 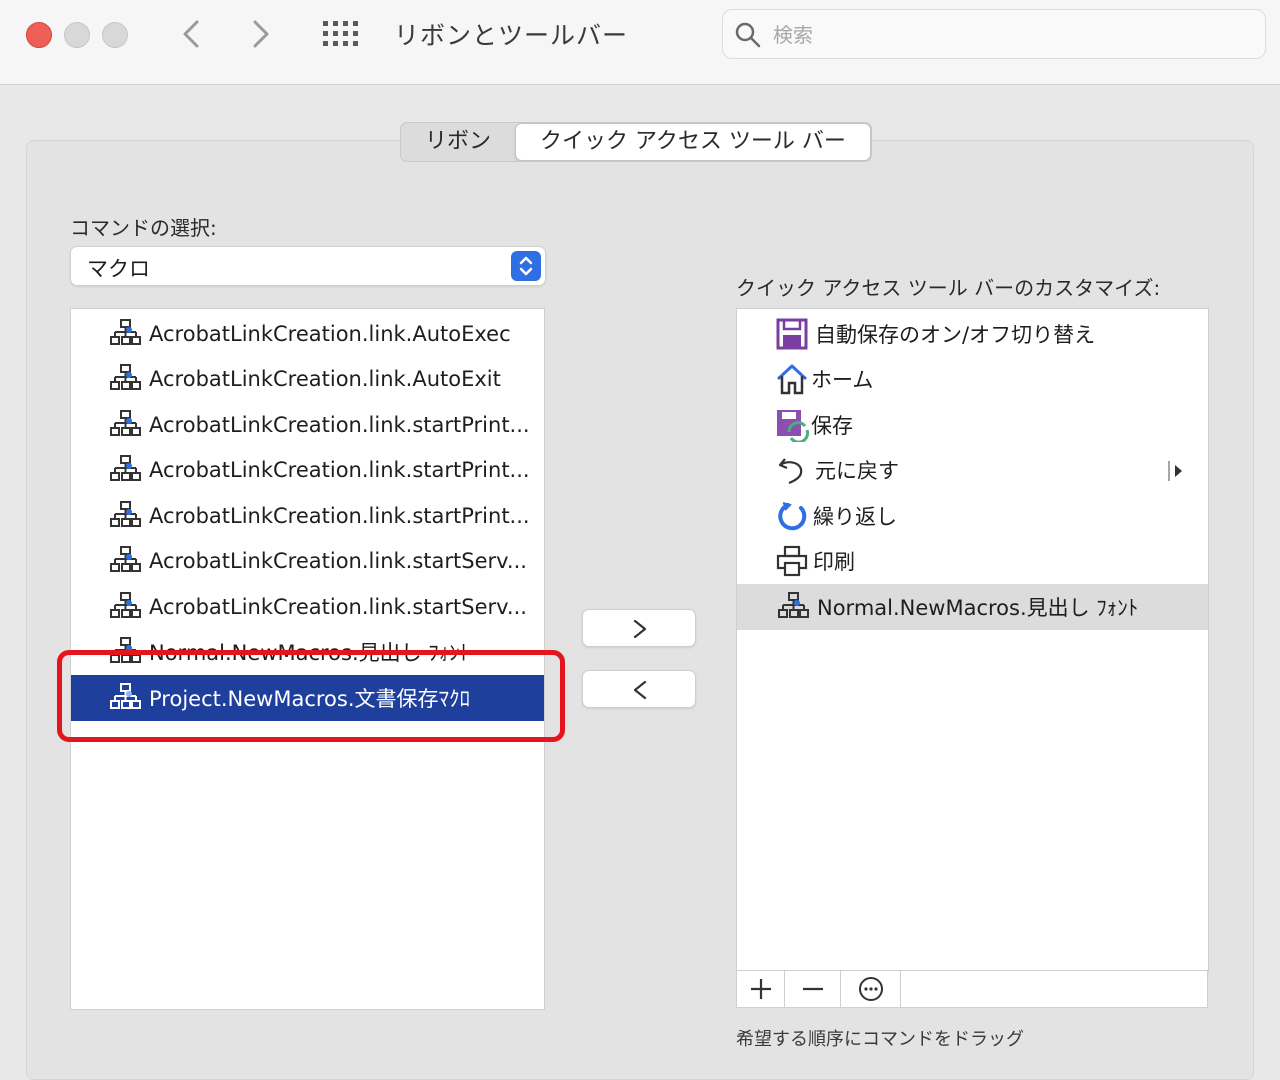 What do you see at coordinates (792, 334) in the screenshot?
I see `autosave-icon` at bounding box center [792, 334].